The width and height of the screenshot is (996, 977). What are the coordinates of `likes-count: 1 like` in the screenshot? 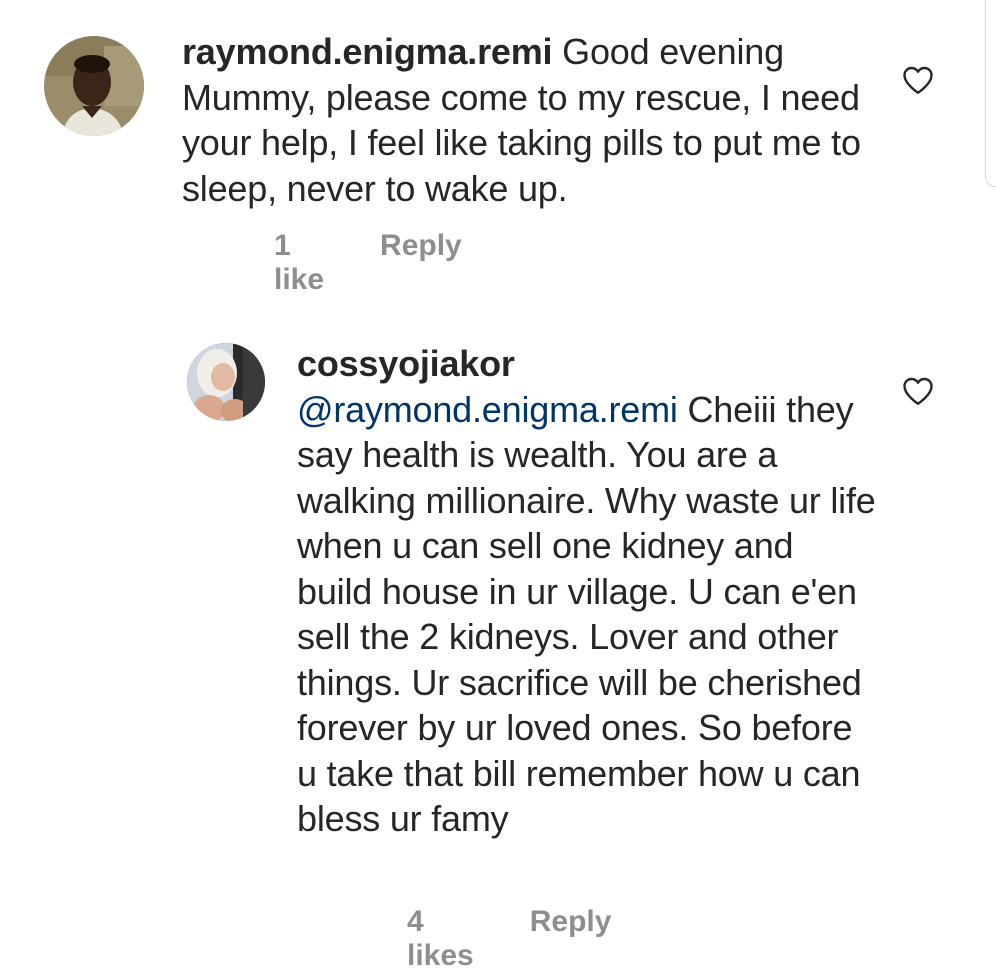 It's located at (299, 263).